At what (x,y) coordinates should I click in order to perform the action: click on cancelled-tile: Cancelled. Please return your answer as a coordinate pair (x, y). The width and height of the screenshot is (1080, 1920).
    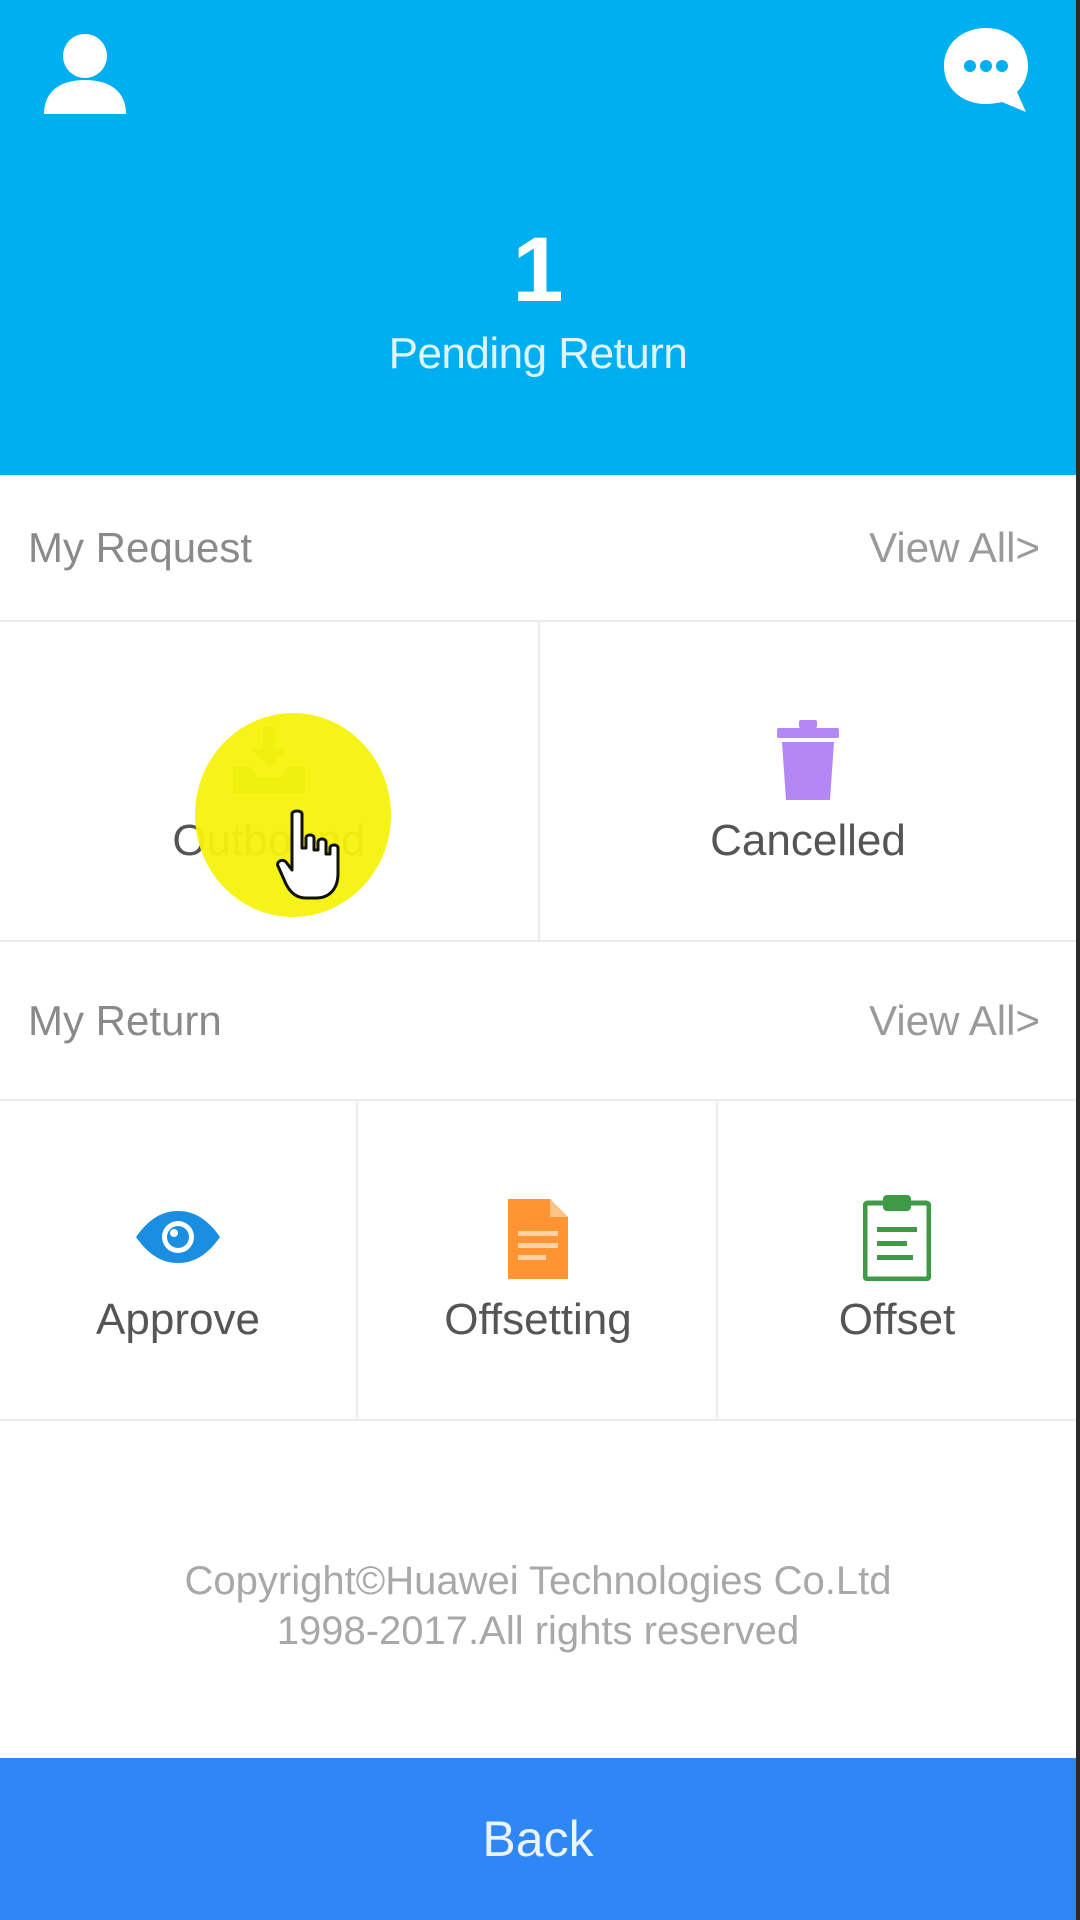
    Looking at the image, I should click on (807, 781).